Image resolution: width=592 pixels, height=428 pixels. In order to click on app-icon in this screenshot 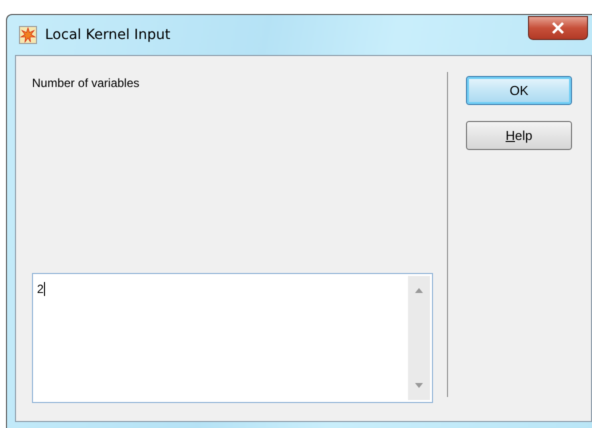, I will do `click(28, 35)`.